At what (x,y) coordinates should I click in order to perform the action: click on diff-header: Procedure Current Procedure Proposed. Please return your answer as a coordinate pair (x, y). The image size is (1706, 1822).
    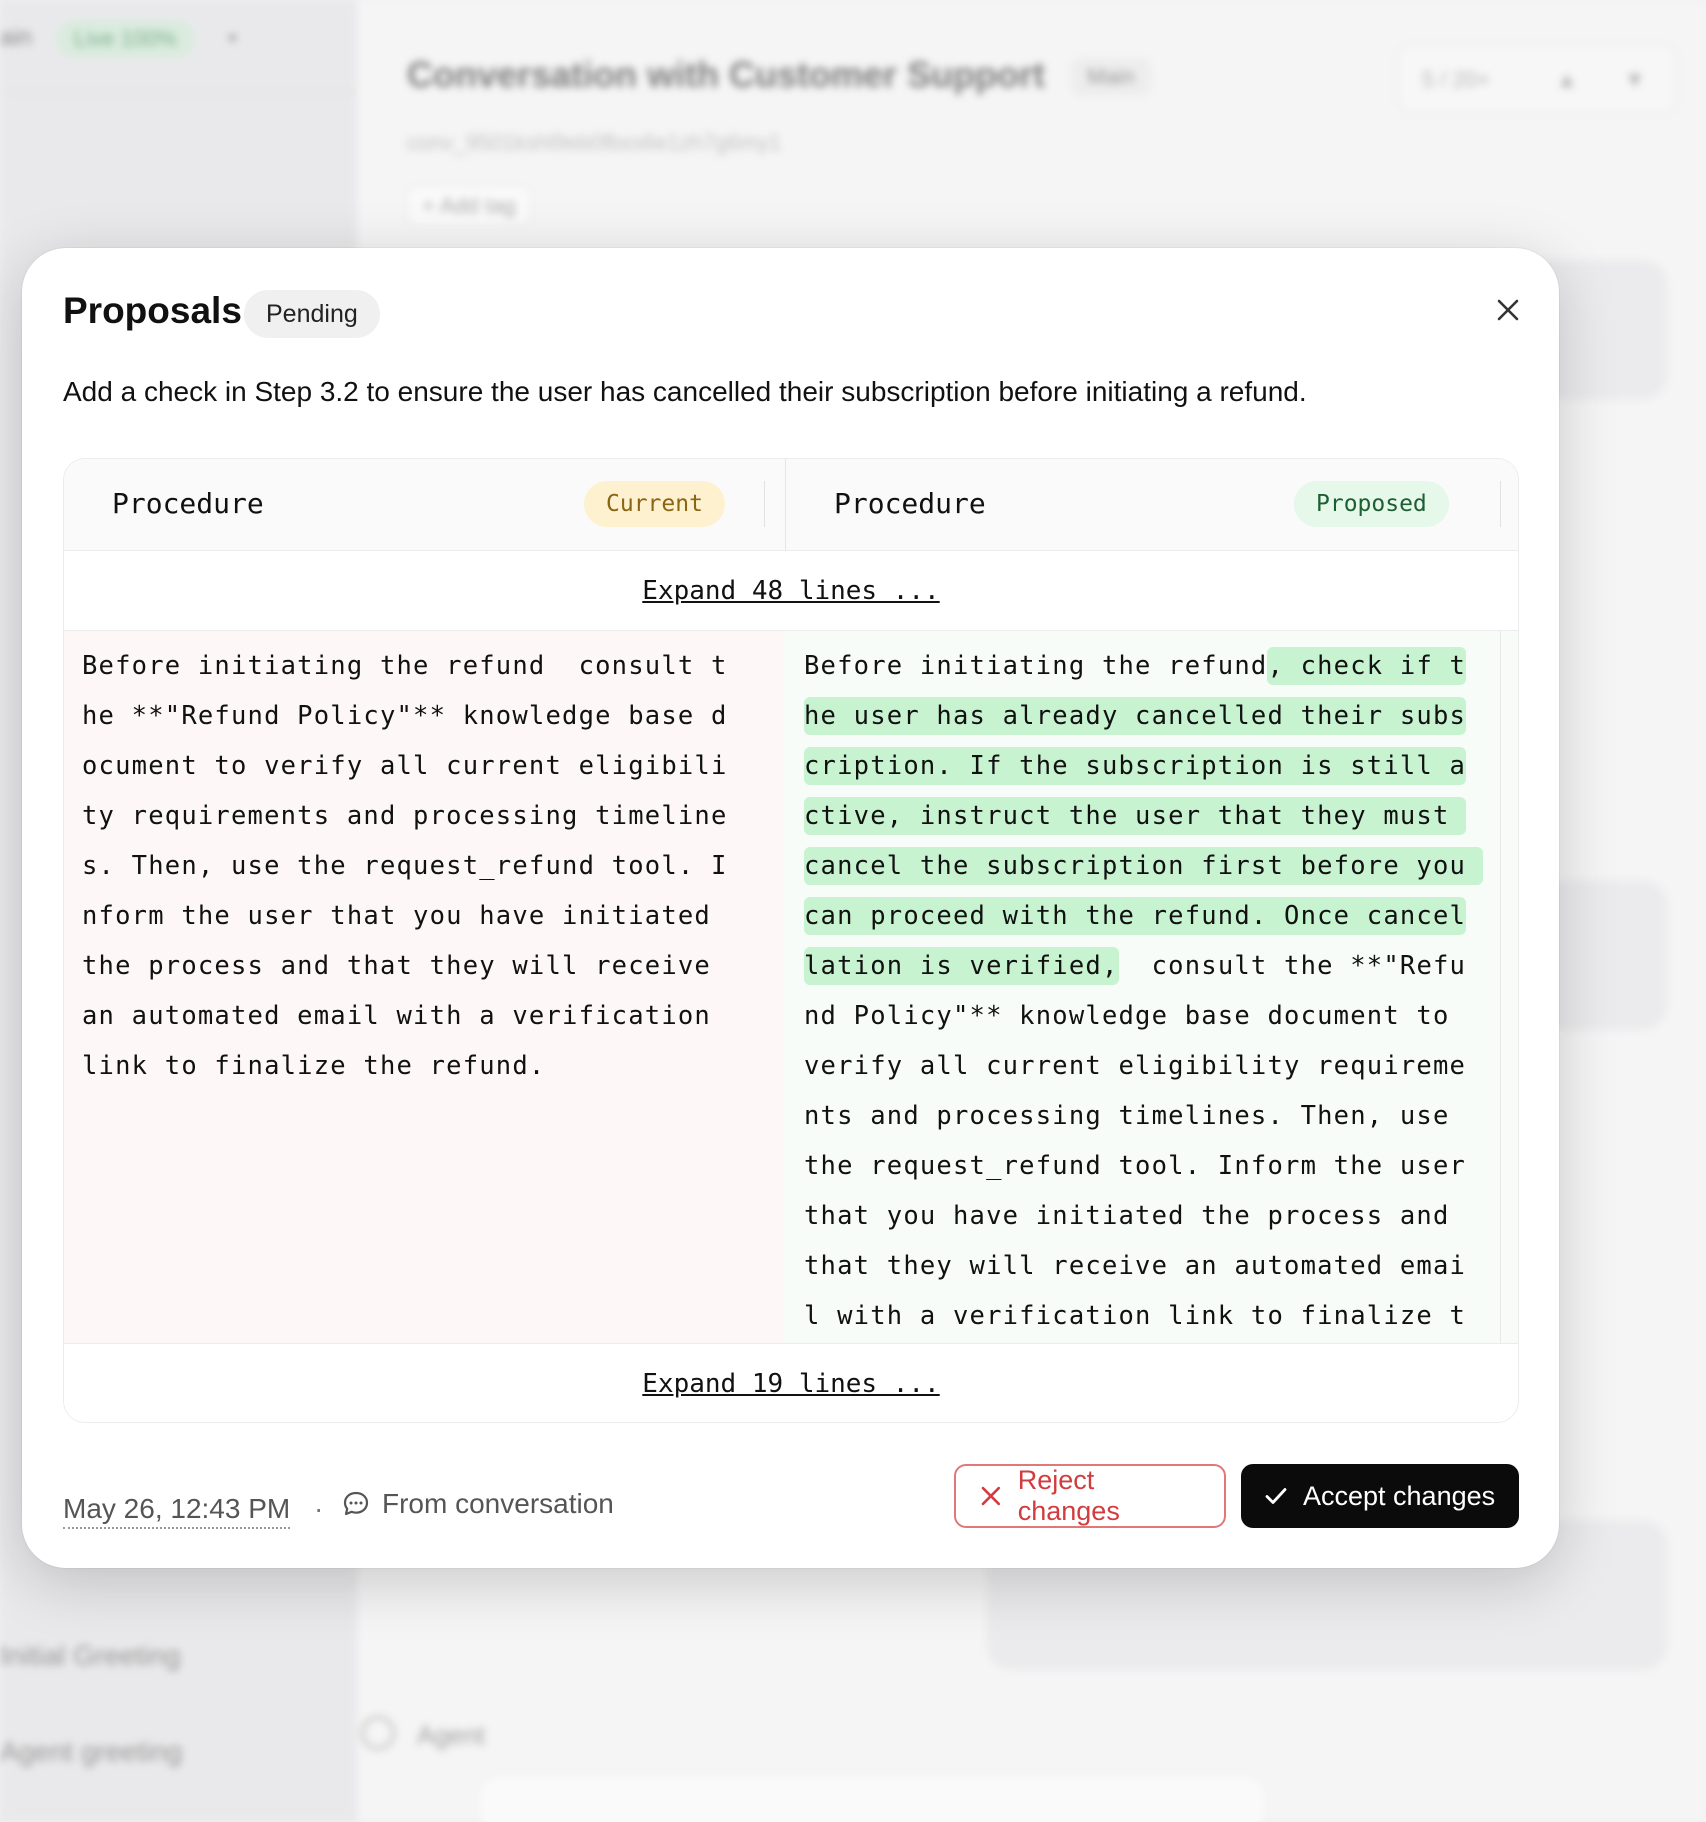
    Looking at the image, I should click on (791, 505).